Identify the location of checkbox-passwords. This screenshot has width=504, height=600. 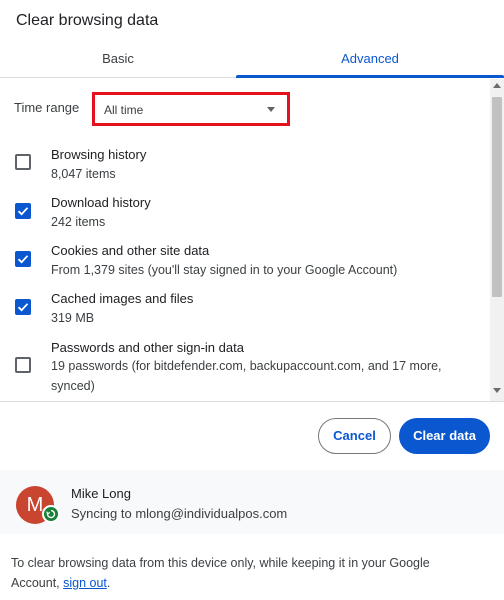
(23, 365).